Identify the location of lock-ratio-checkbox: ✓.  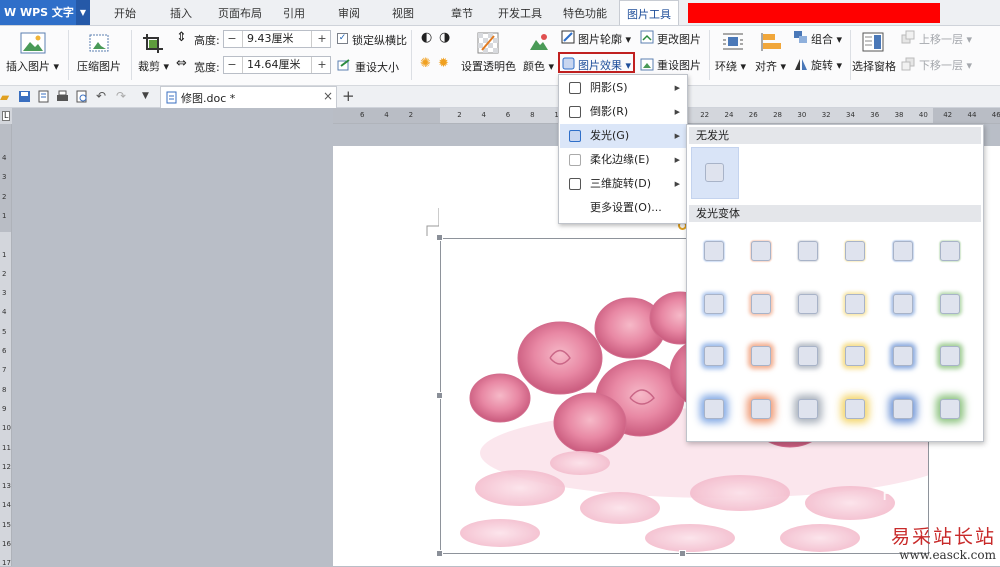
(342, 38).